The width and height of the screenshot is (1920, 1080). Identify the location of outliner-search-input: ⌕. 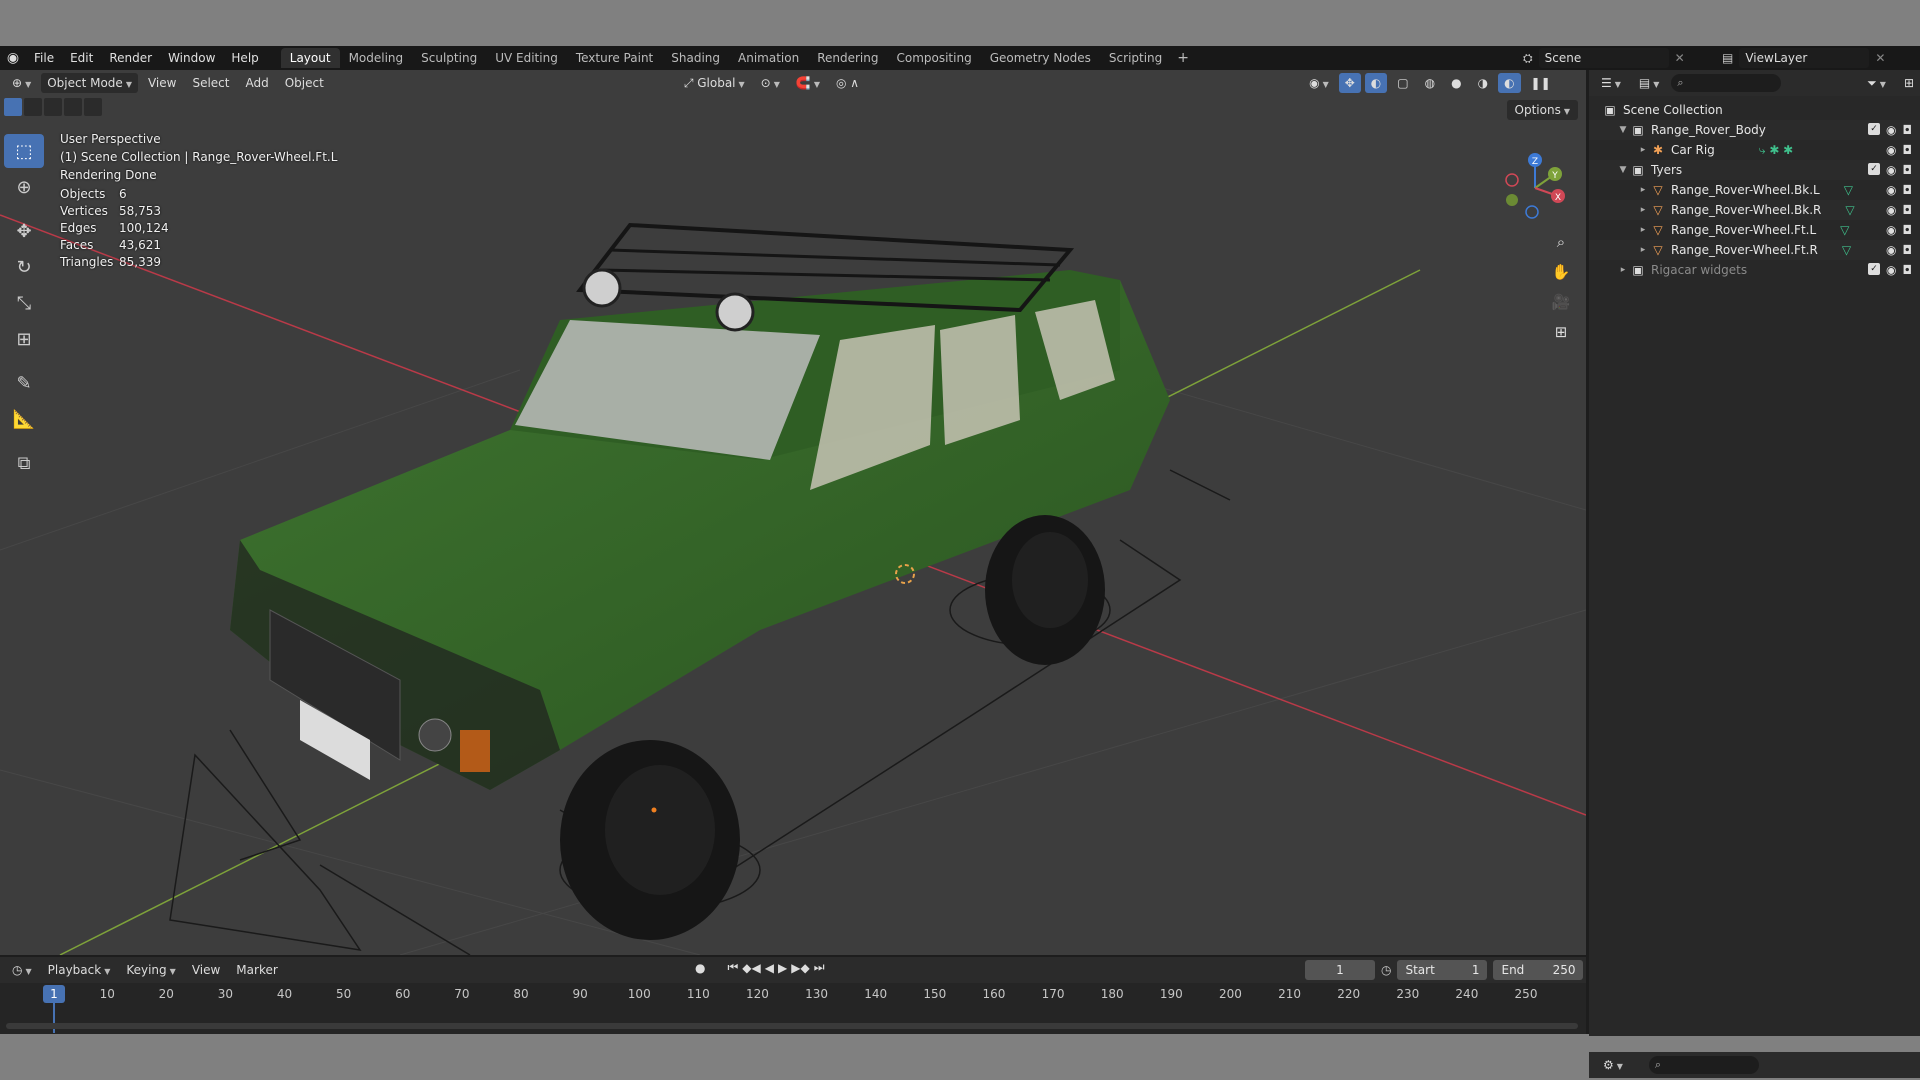
(1726, 83).